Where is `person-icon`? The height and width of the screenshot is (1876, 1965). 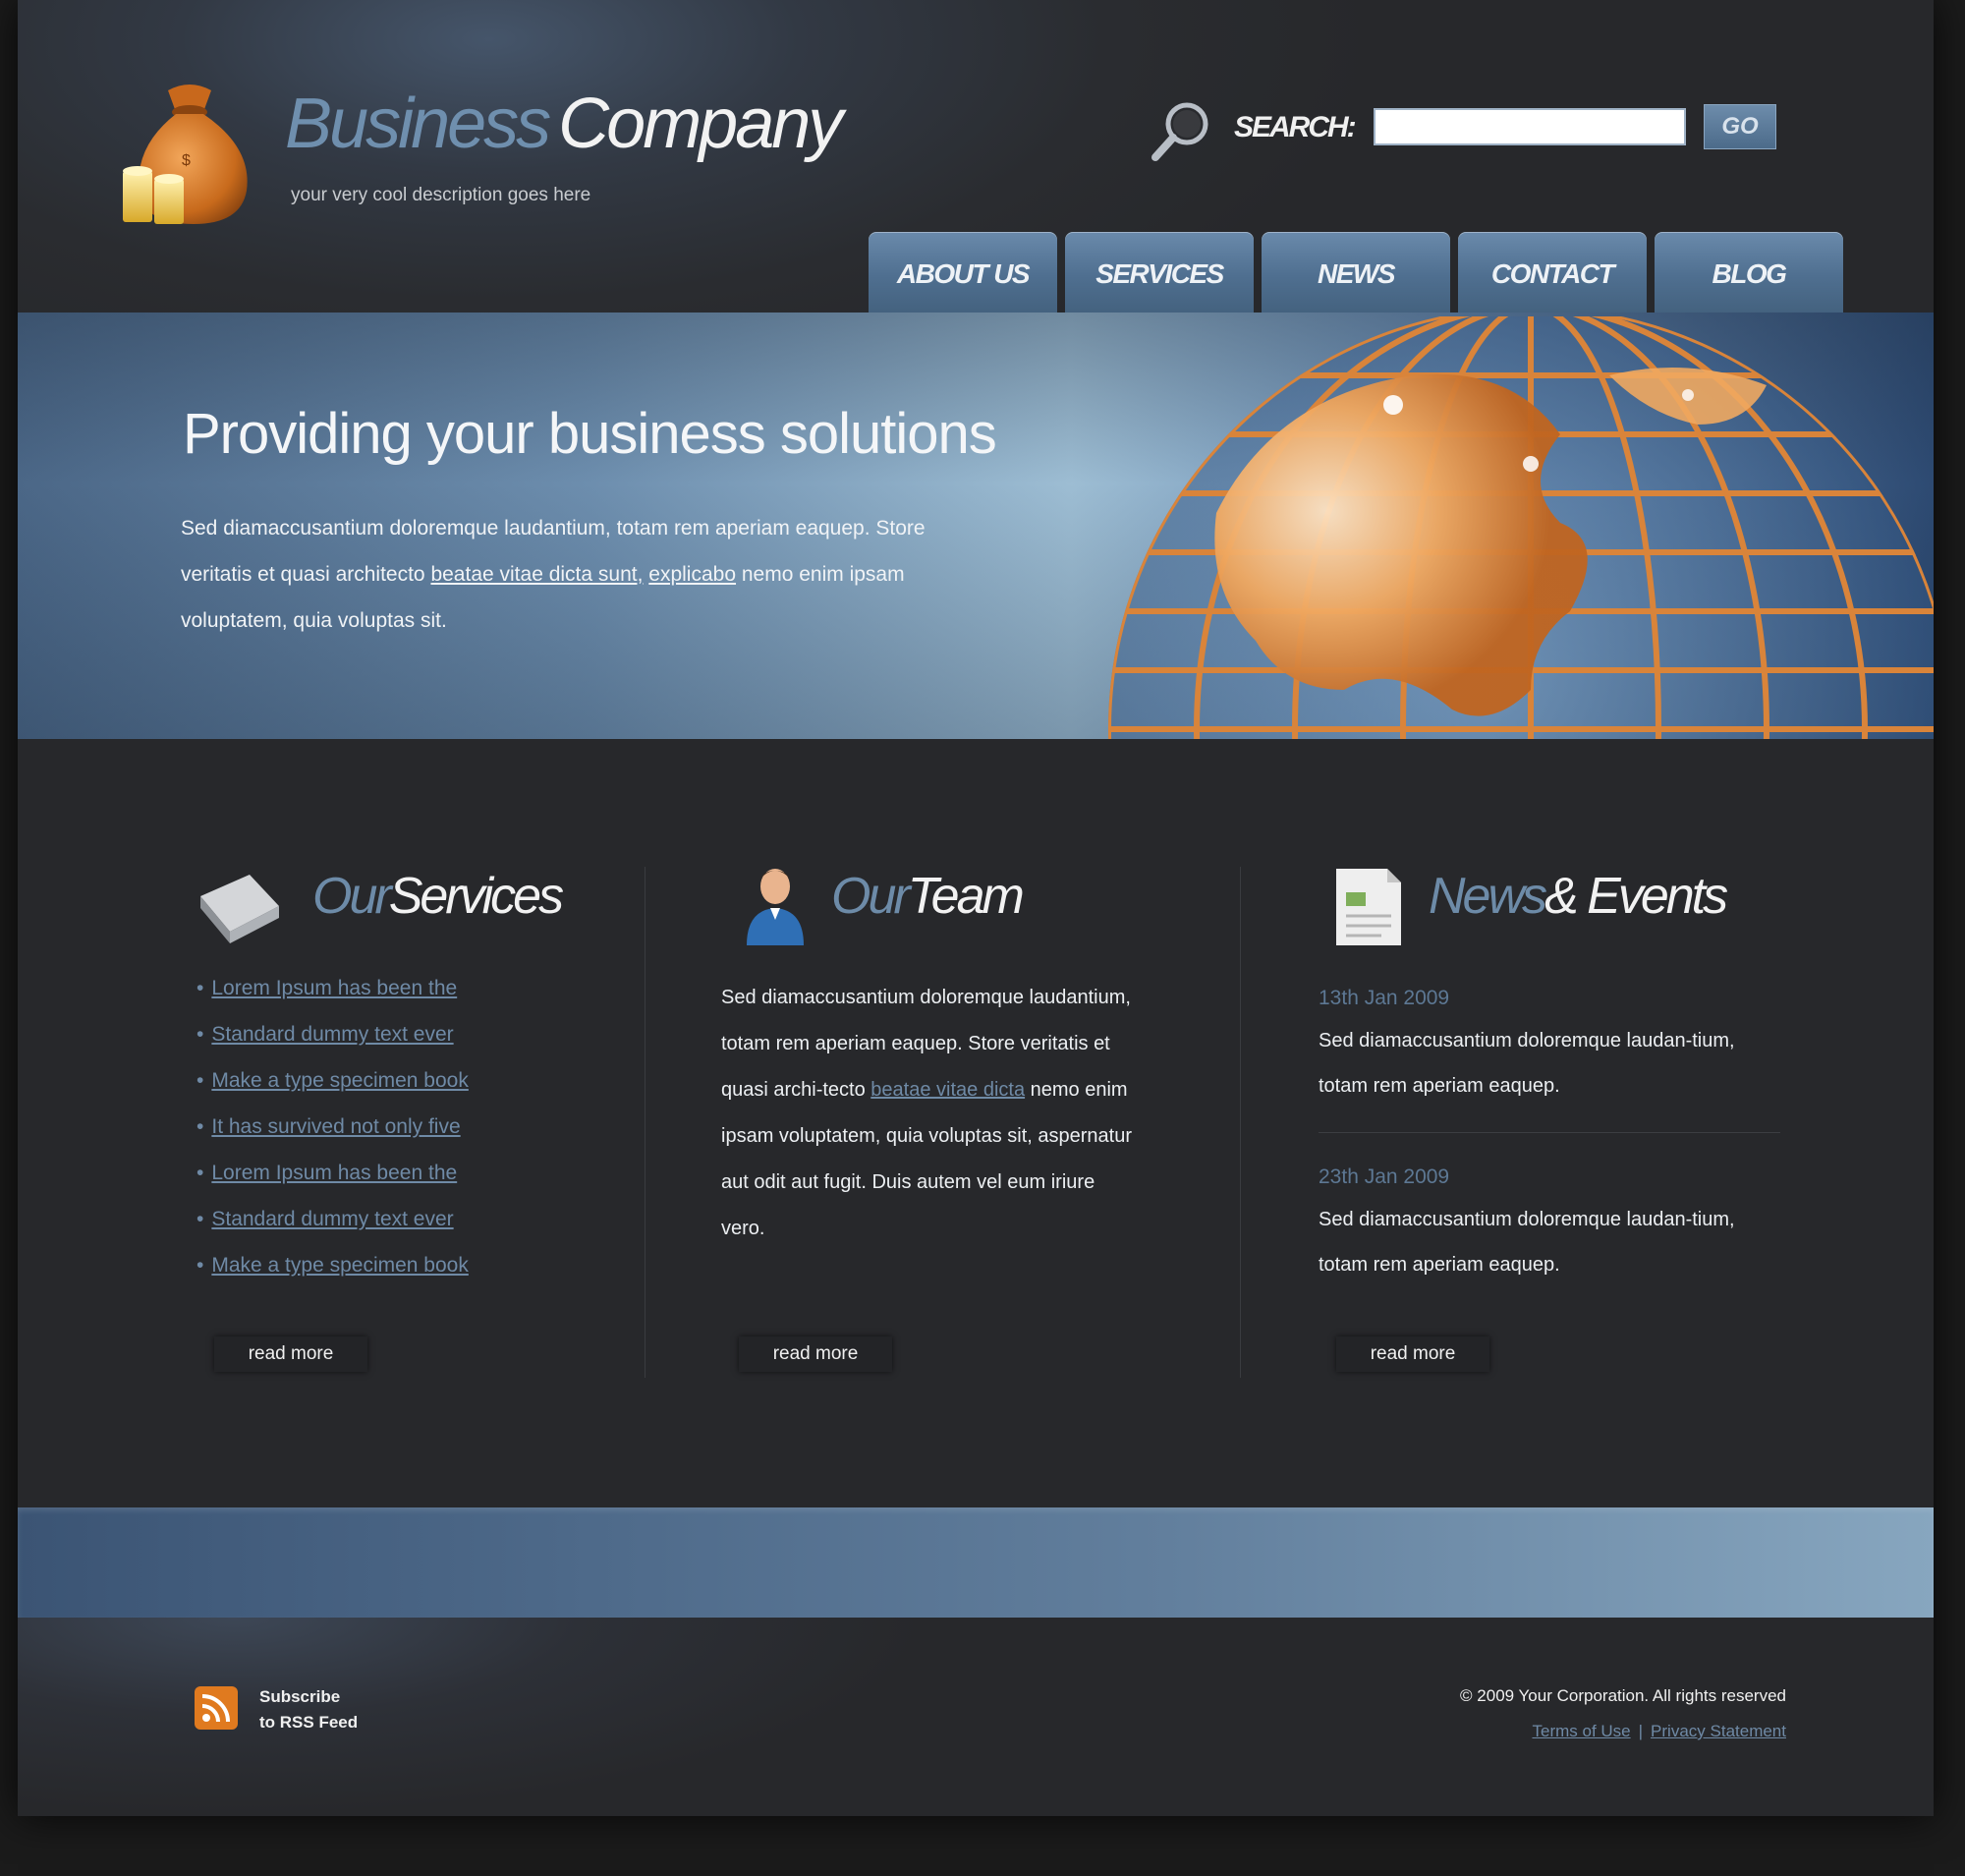
person-icon is located at coordinates (775, 907).